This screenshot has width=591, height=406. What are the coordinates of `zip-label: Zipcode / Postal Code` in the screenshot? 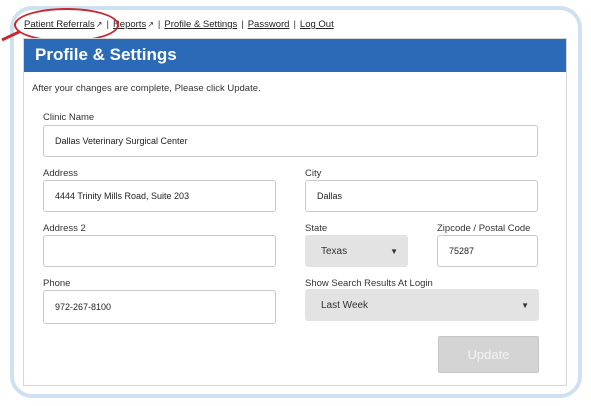 It's located at (484, 228).